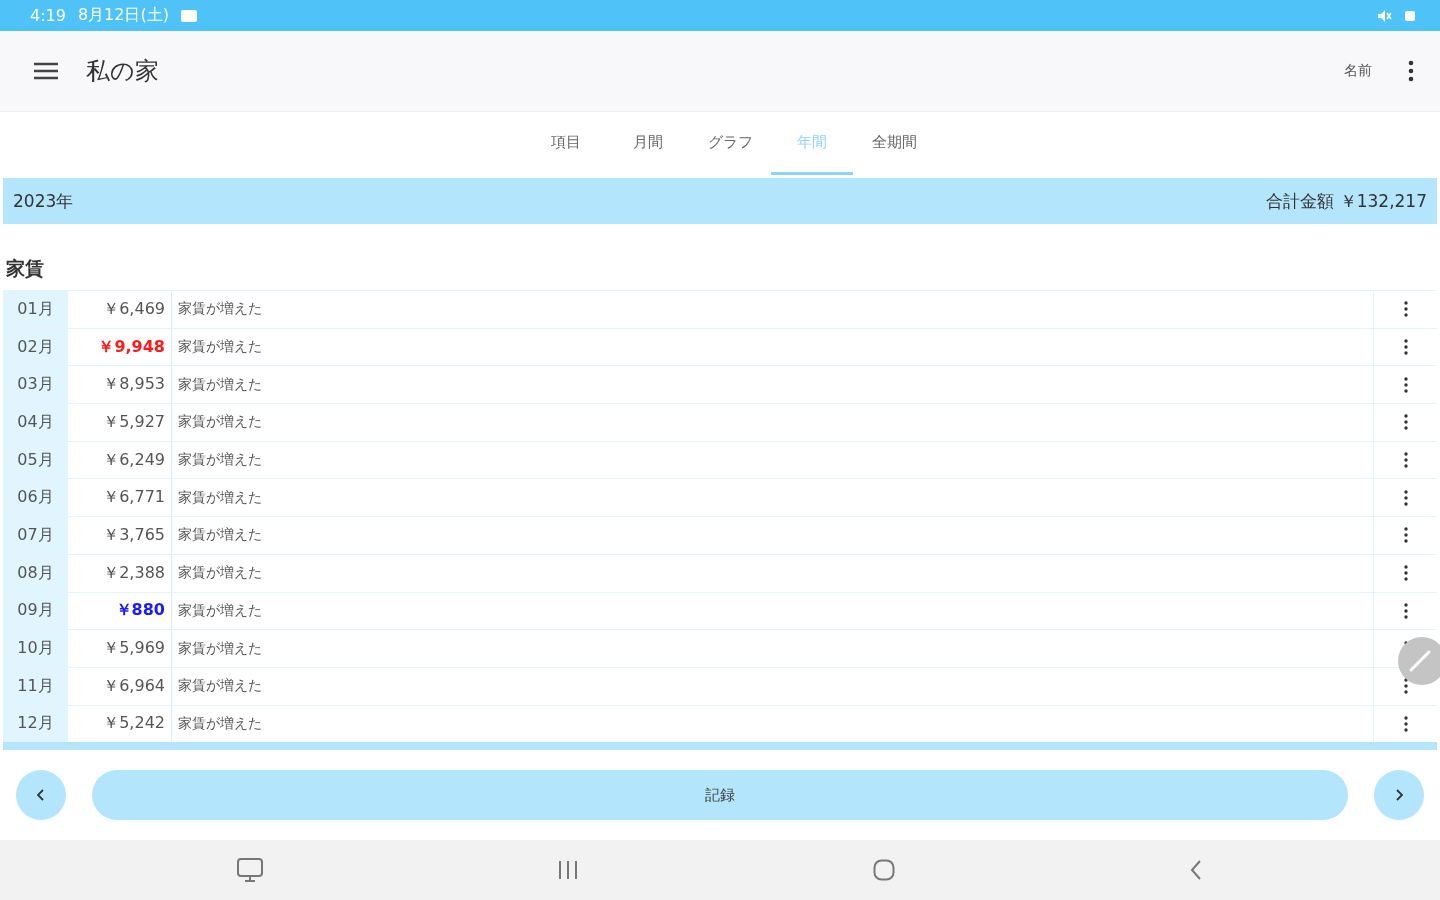  Describe the element at coordinates (120, 309) in the screenshot. I see `amount-cell: ￥6,469` at that location.